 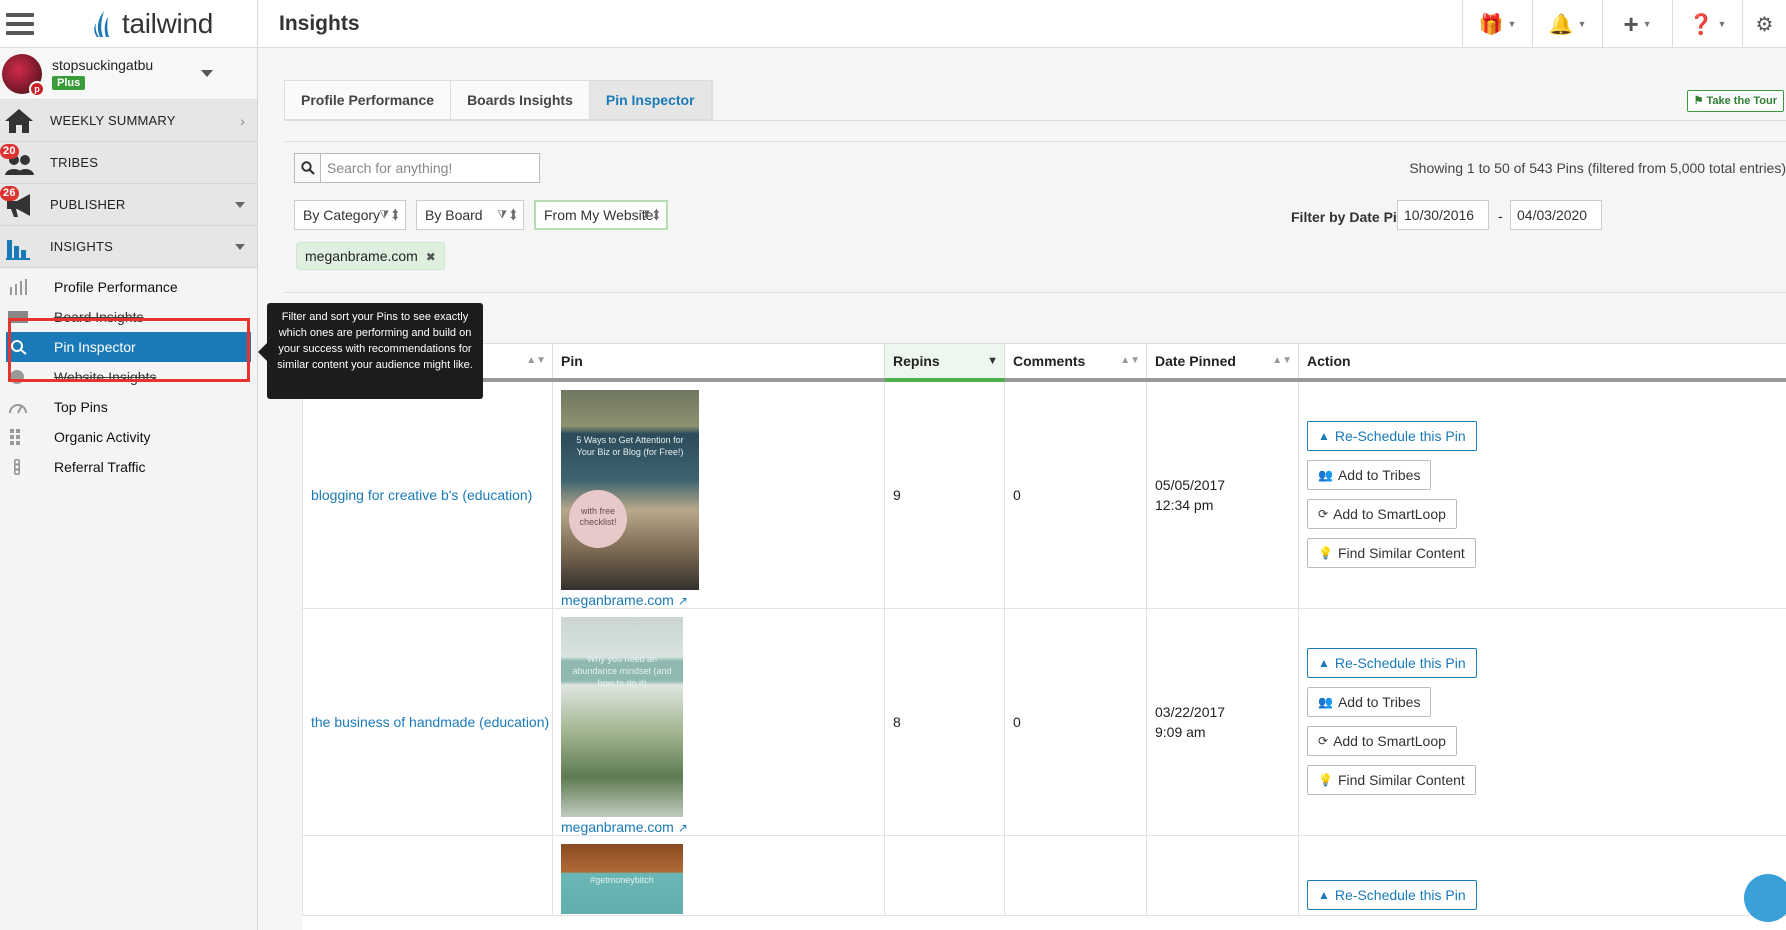 What do you see at coordinates (1222, 494) in the screenshot?
I see `date-pinned-cell: 05/05/2017 12:34 pm` at bounding box center [1222, 494].